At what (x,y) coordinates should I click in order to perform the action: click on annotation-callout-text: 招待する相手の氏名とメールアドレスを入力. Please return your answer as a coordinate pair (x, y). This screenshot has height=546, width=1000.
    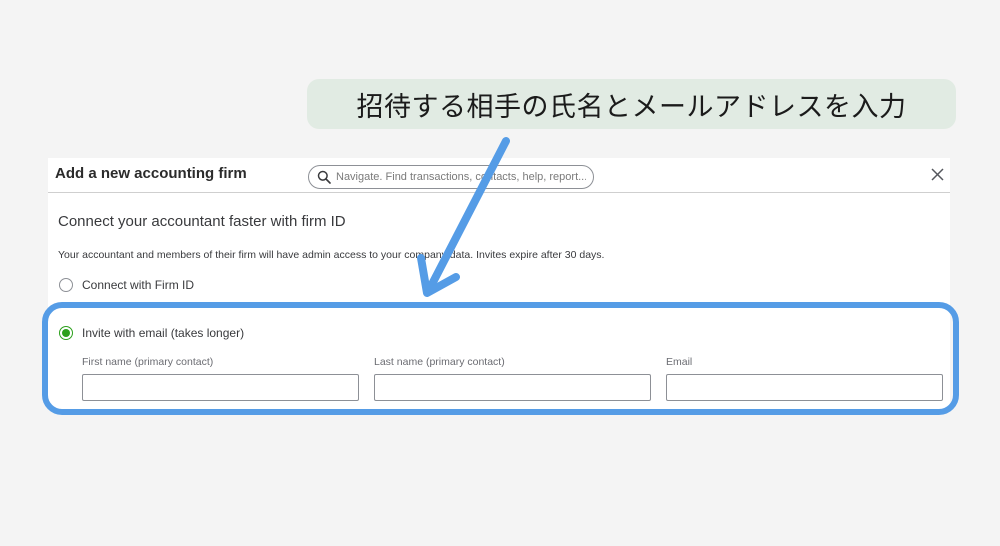
    Looking at the image, I should click on (631, 107).